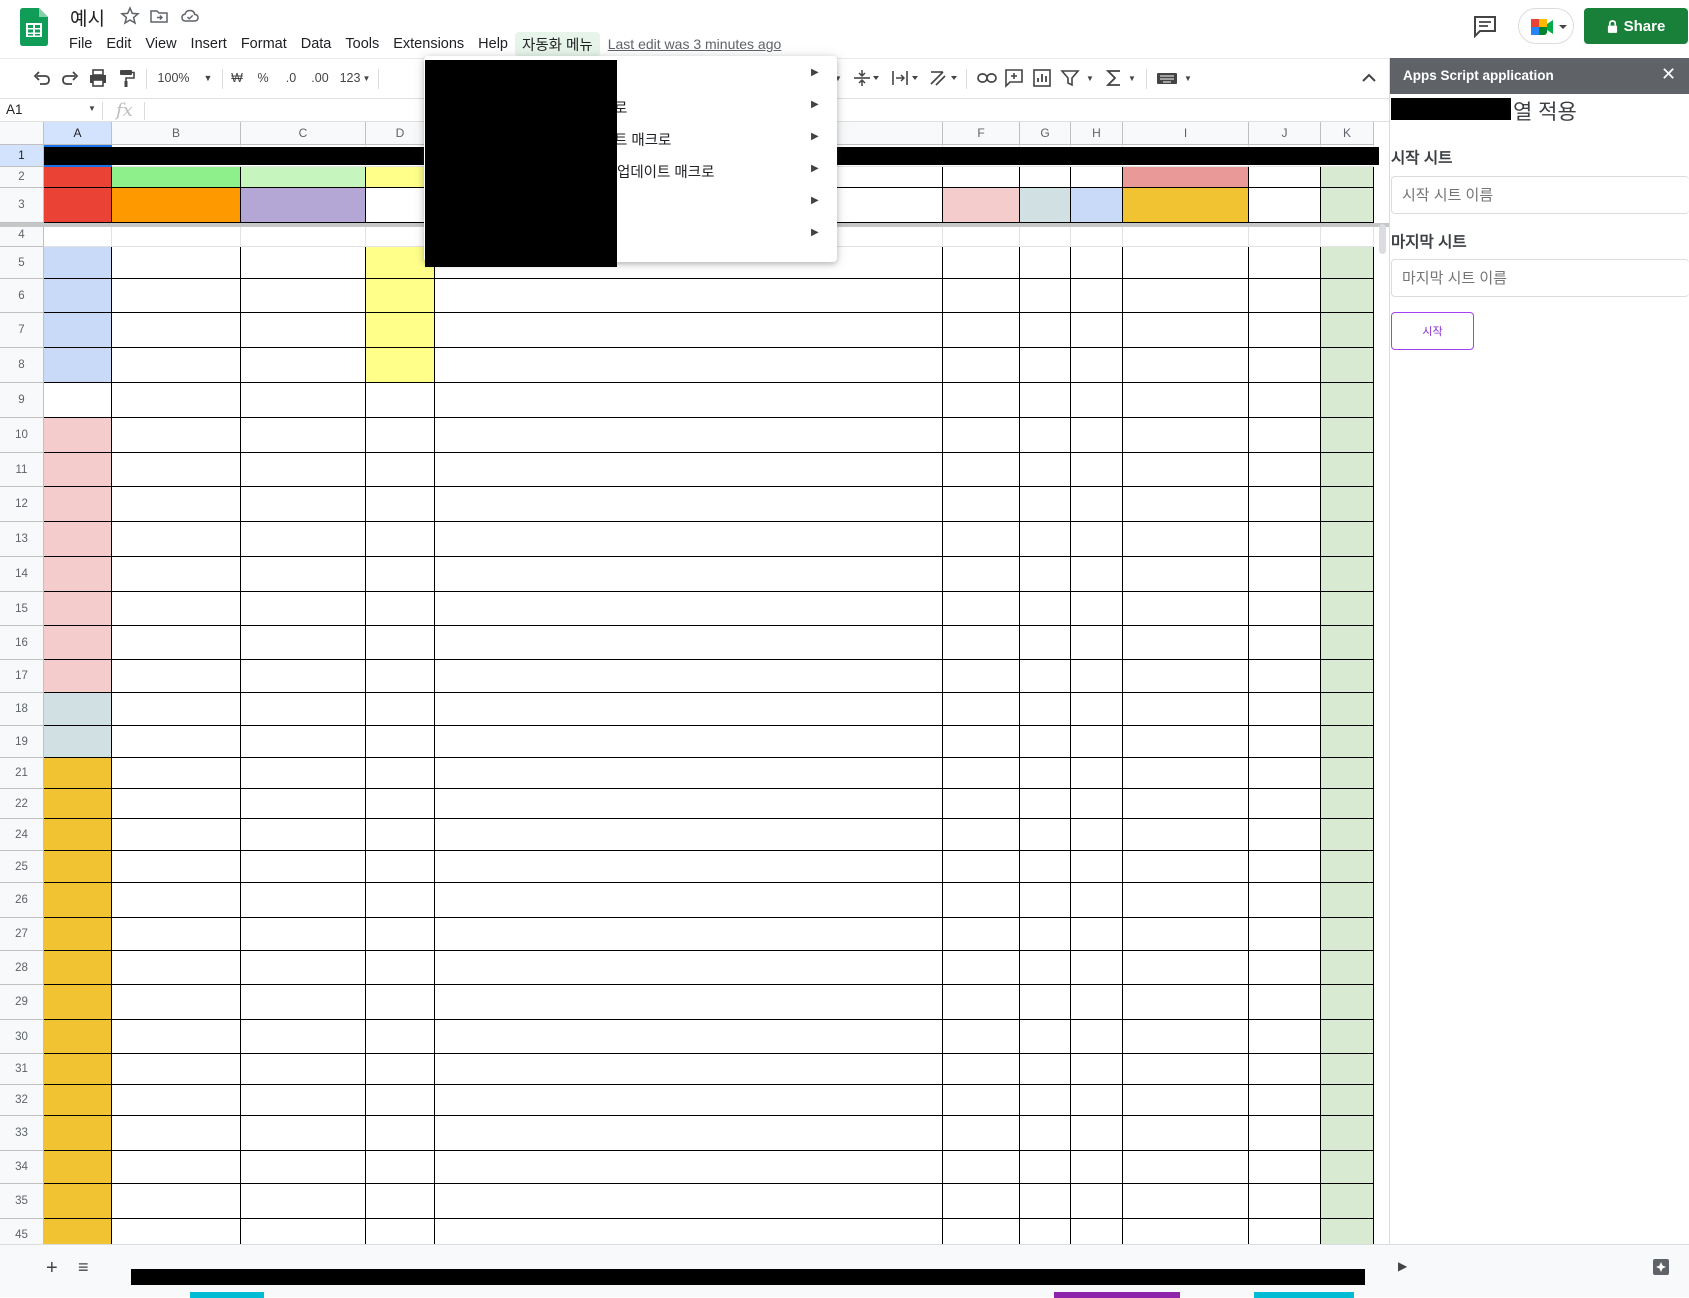 The height and width of the screenshot is (1298, 1689). I want to click on cell-c13, so click(303, 539).